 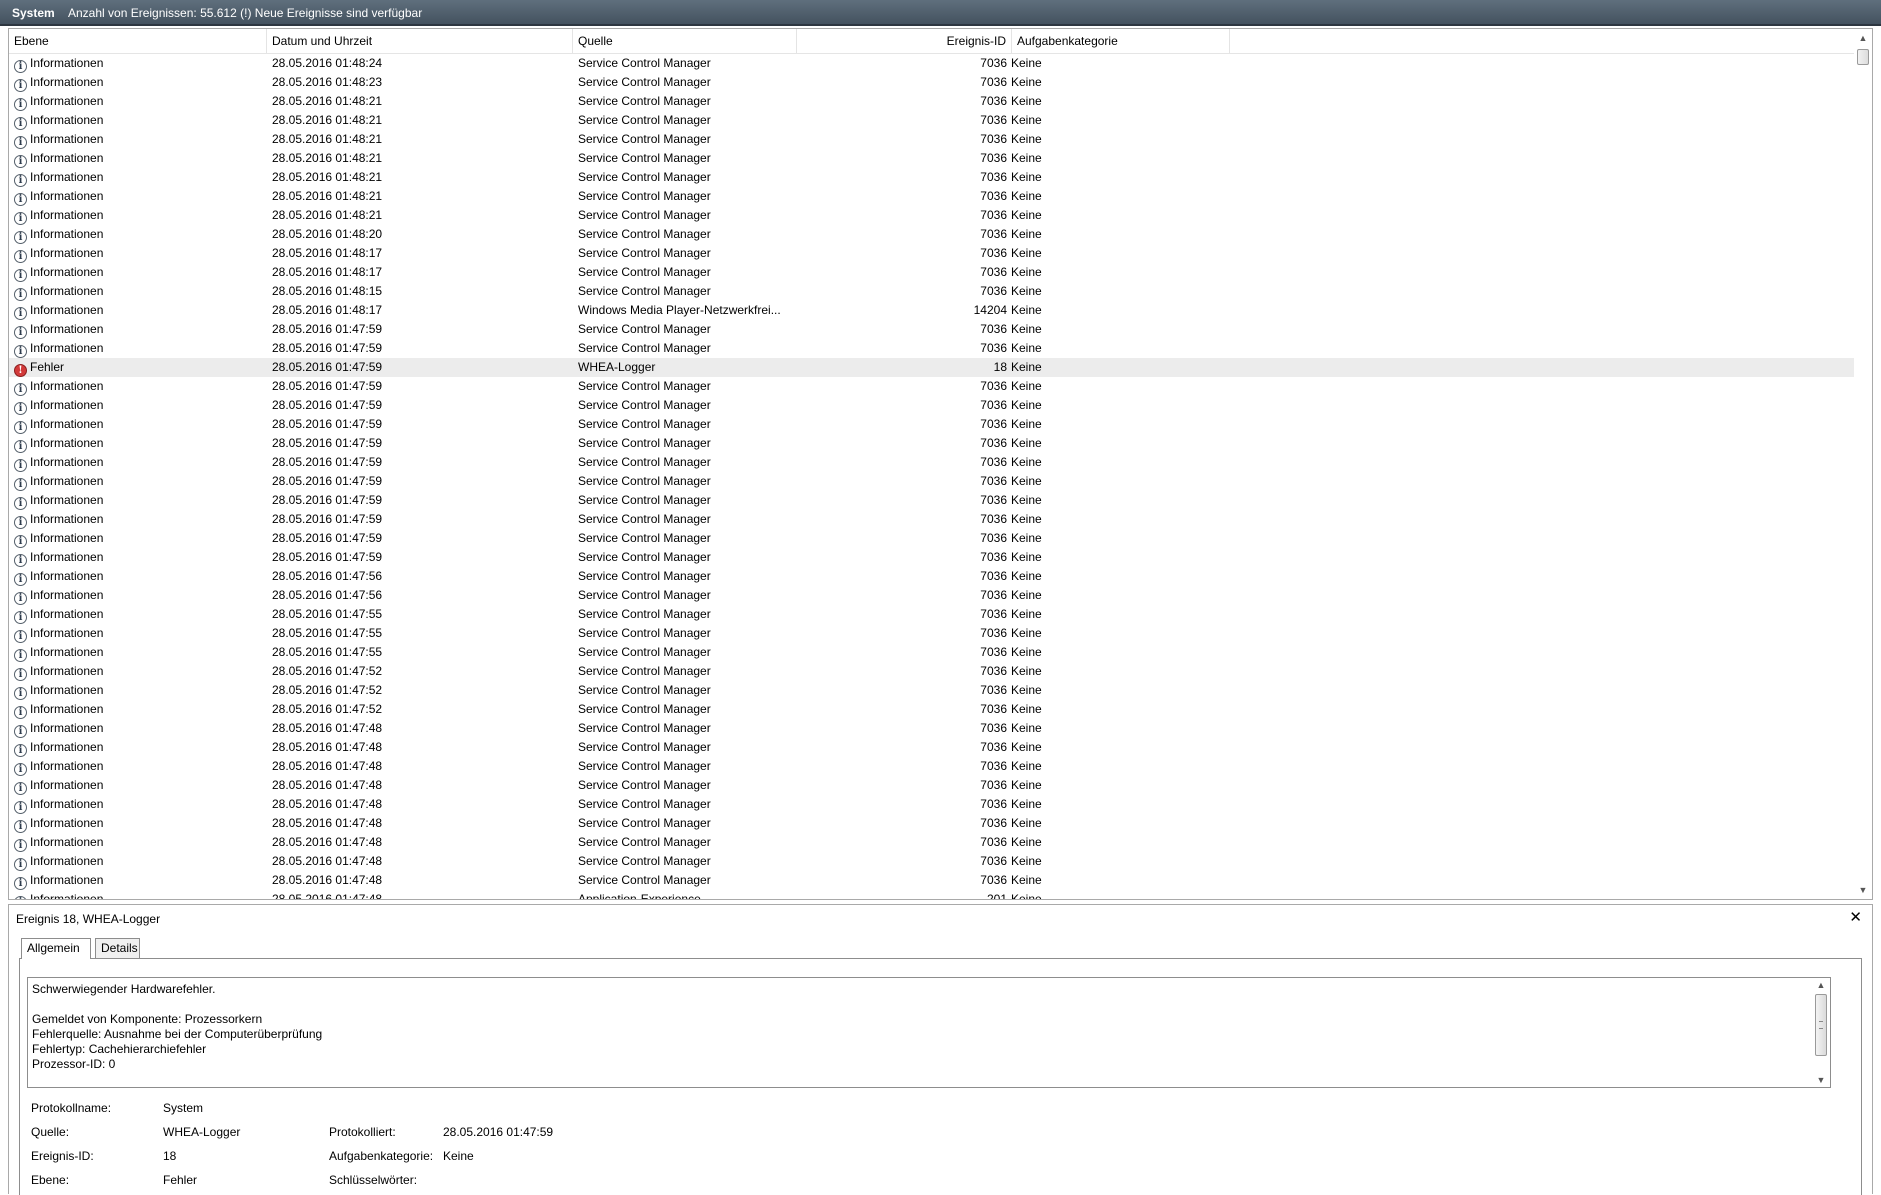 I want to click on event-list-scrollbar: ▲ ▼, so click(x=1863, y=464).